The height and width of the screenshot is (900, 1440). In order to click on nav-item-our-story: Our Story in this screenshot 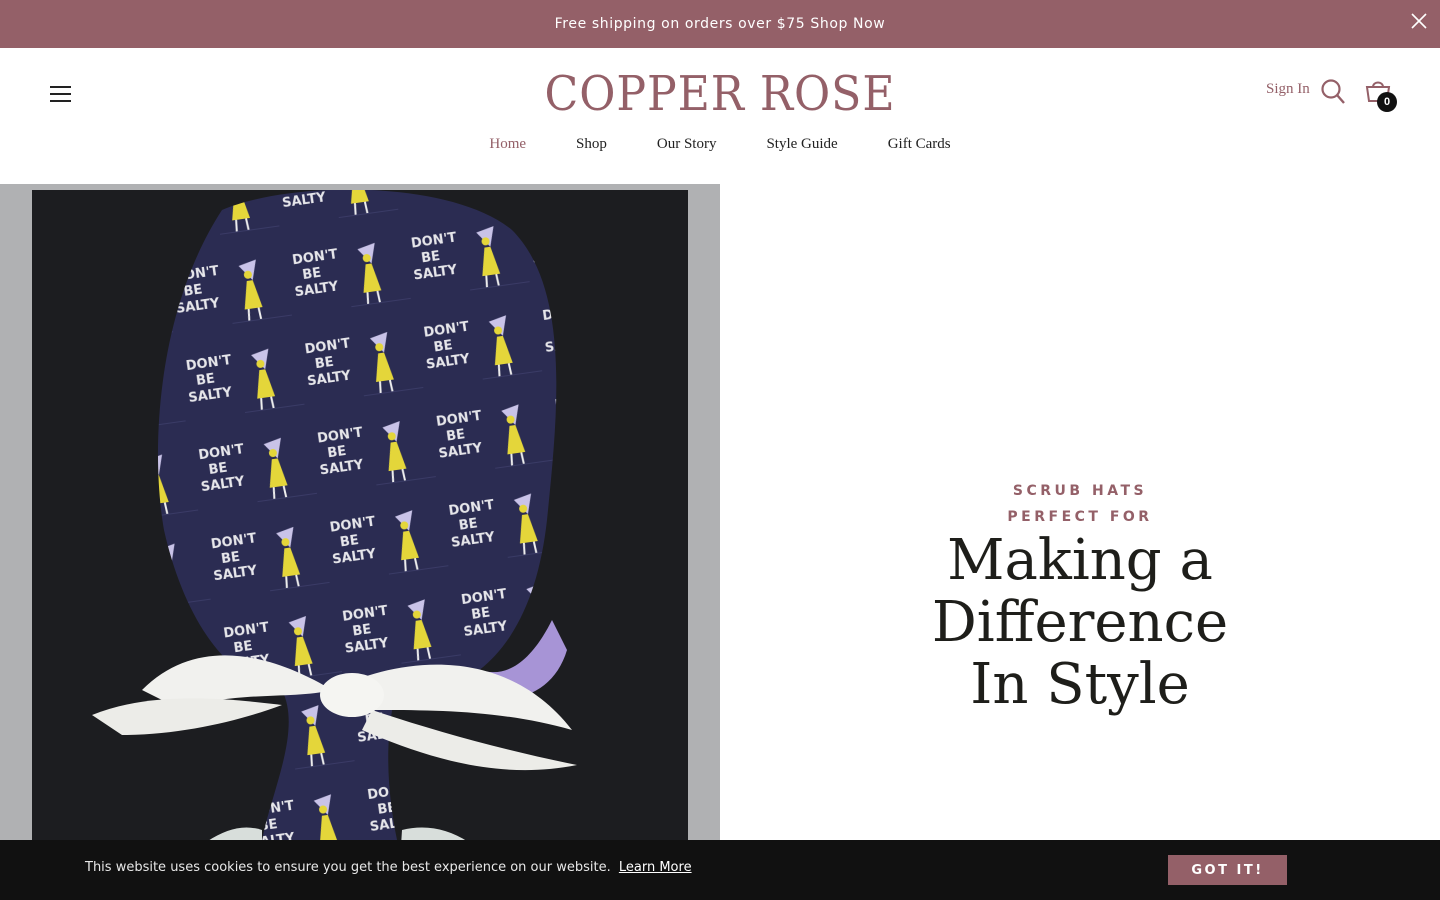, I will do `click(687, 144)`.